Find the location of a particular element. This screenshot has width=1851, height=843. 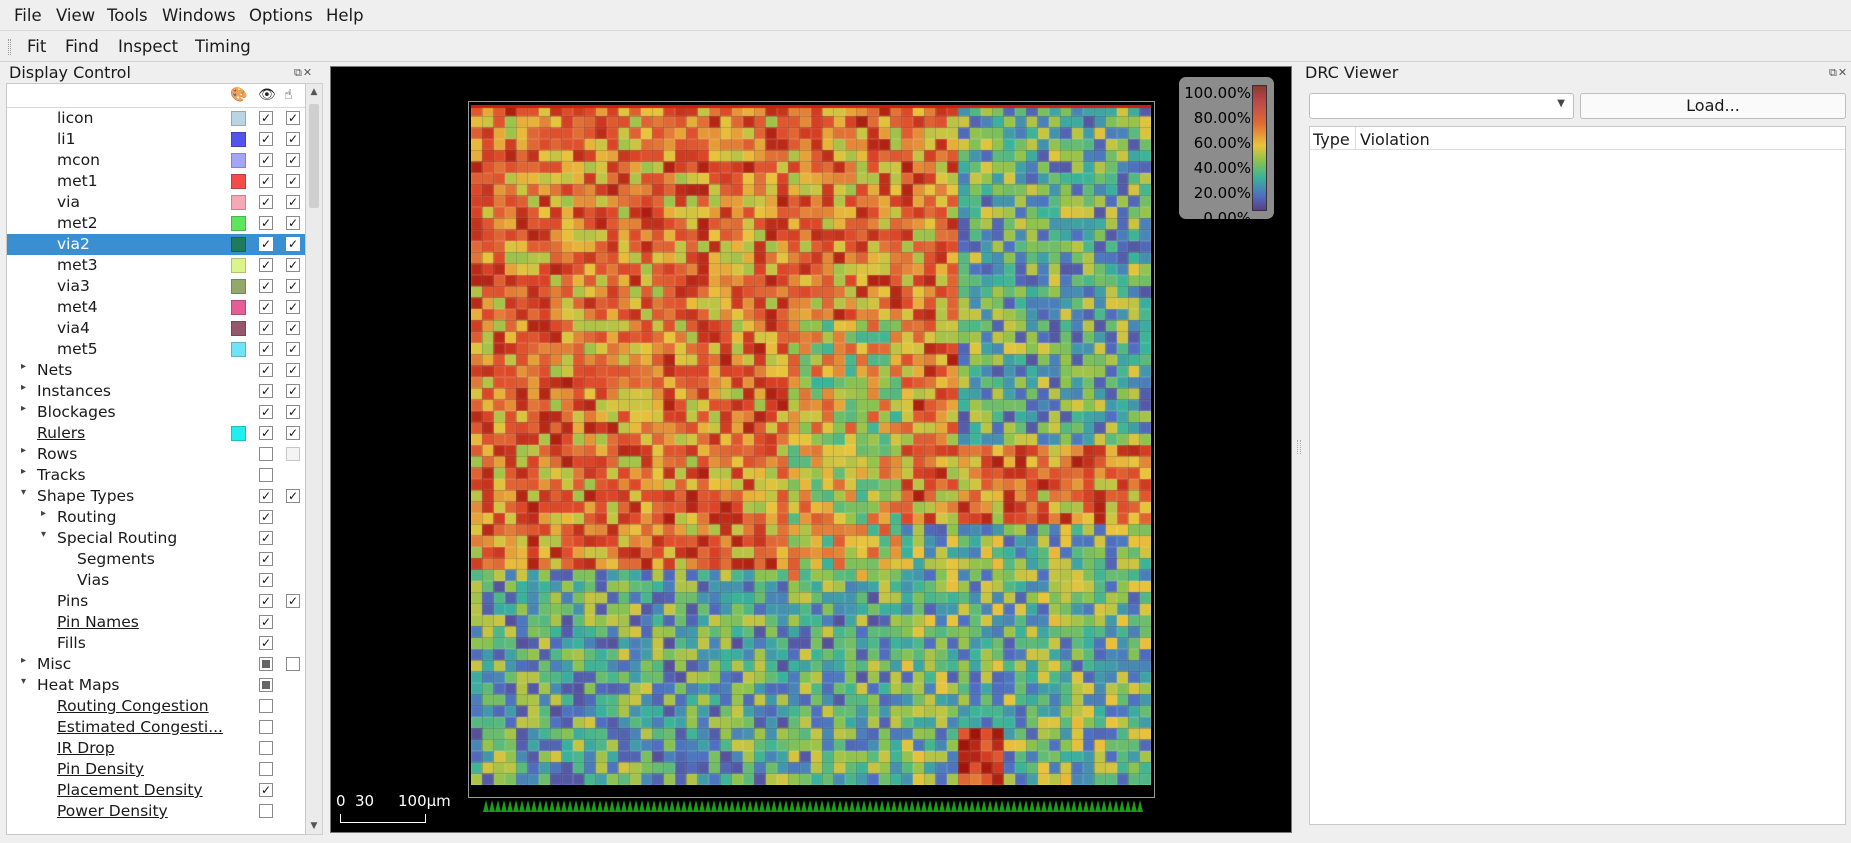

display-control-row: ▸ Tracks is located at coordinates (156, 475).